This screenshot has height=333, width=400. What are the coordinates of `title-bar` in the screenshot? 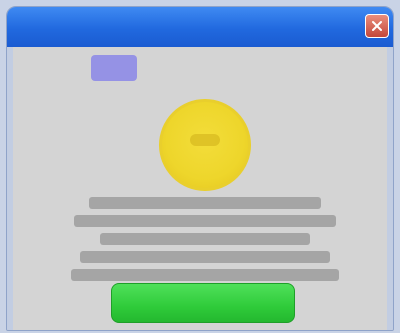 It's located at (200, 27).